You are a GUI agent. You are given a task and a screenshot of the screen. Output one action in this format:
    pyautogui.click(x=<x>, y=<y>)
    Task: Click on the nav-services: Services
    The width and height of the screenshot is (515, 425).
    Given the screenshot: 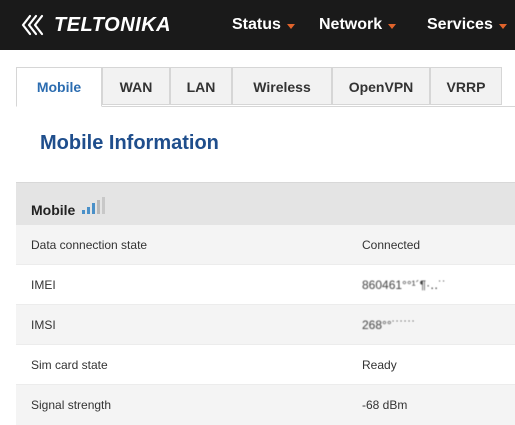 What is the action you would take?
    pyautogui.click(x=467, y=25)
    